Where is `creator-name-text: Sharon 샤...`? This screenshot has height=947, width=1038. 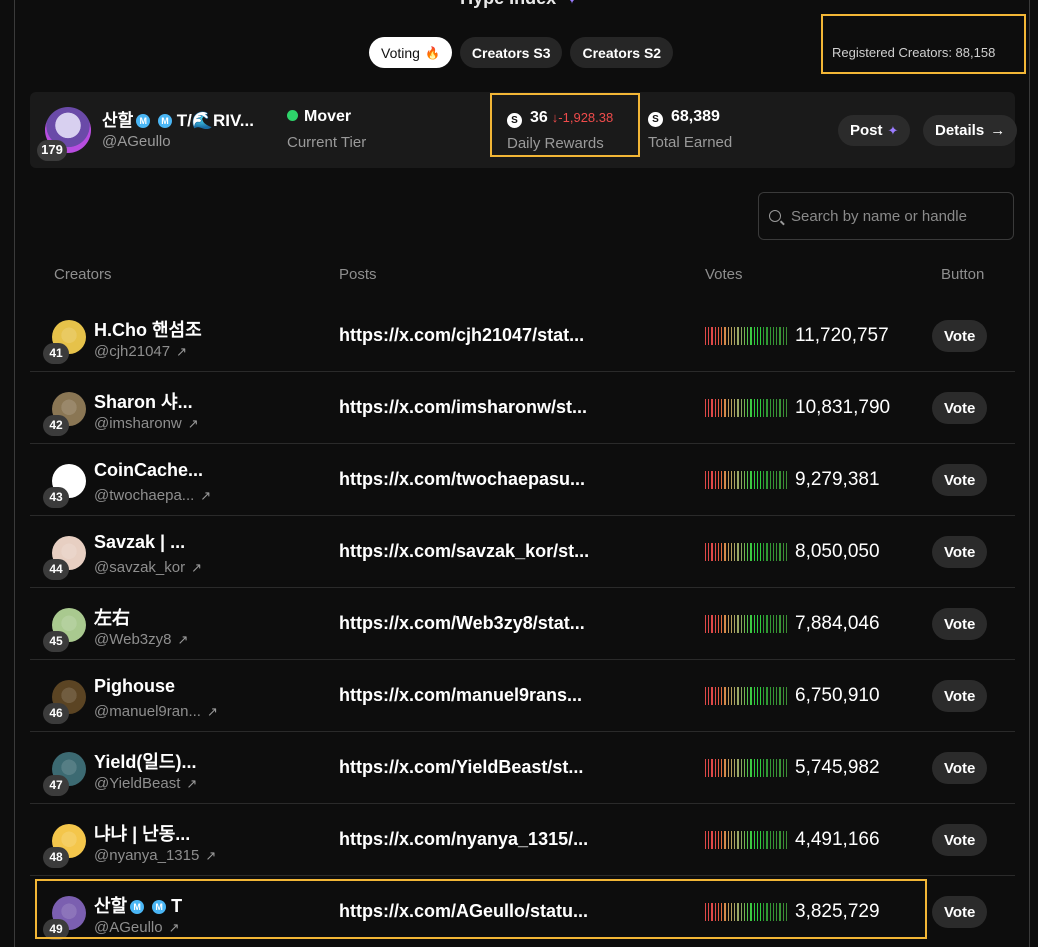
creator-name-text: Sharon 샤... is located at coordinates (143, 402).